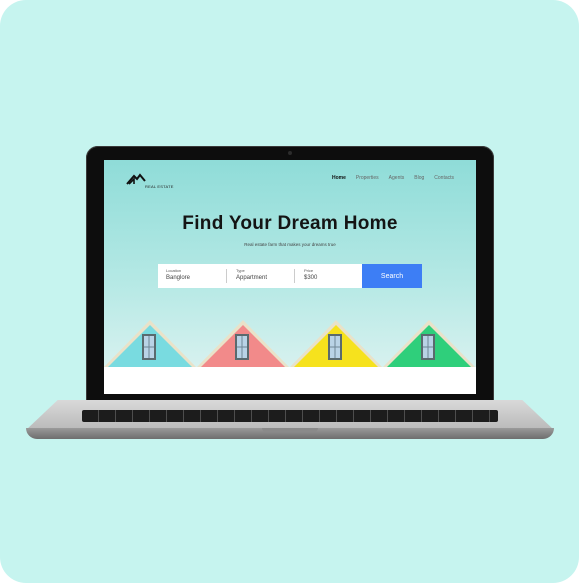 The height and width of the screenshot is (583, 579). Describe the element at coordinates (444, 178) in the screenshot. I see `nav-item-contacts: Contacts` at that location.